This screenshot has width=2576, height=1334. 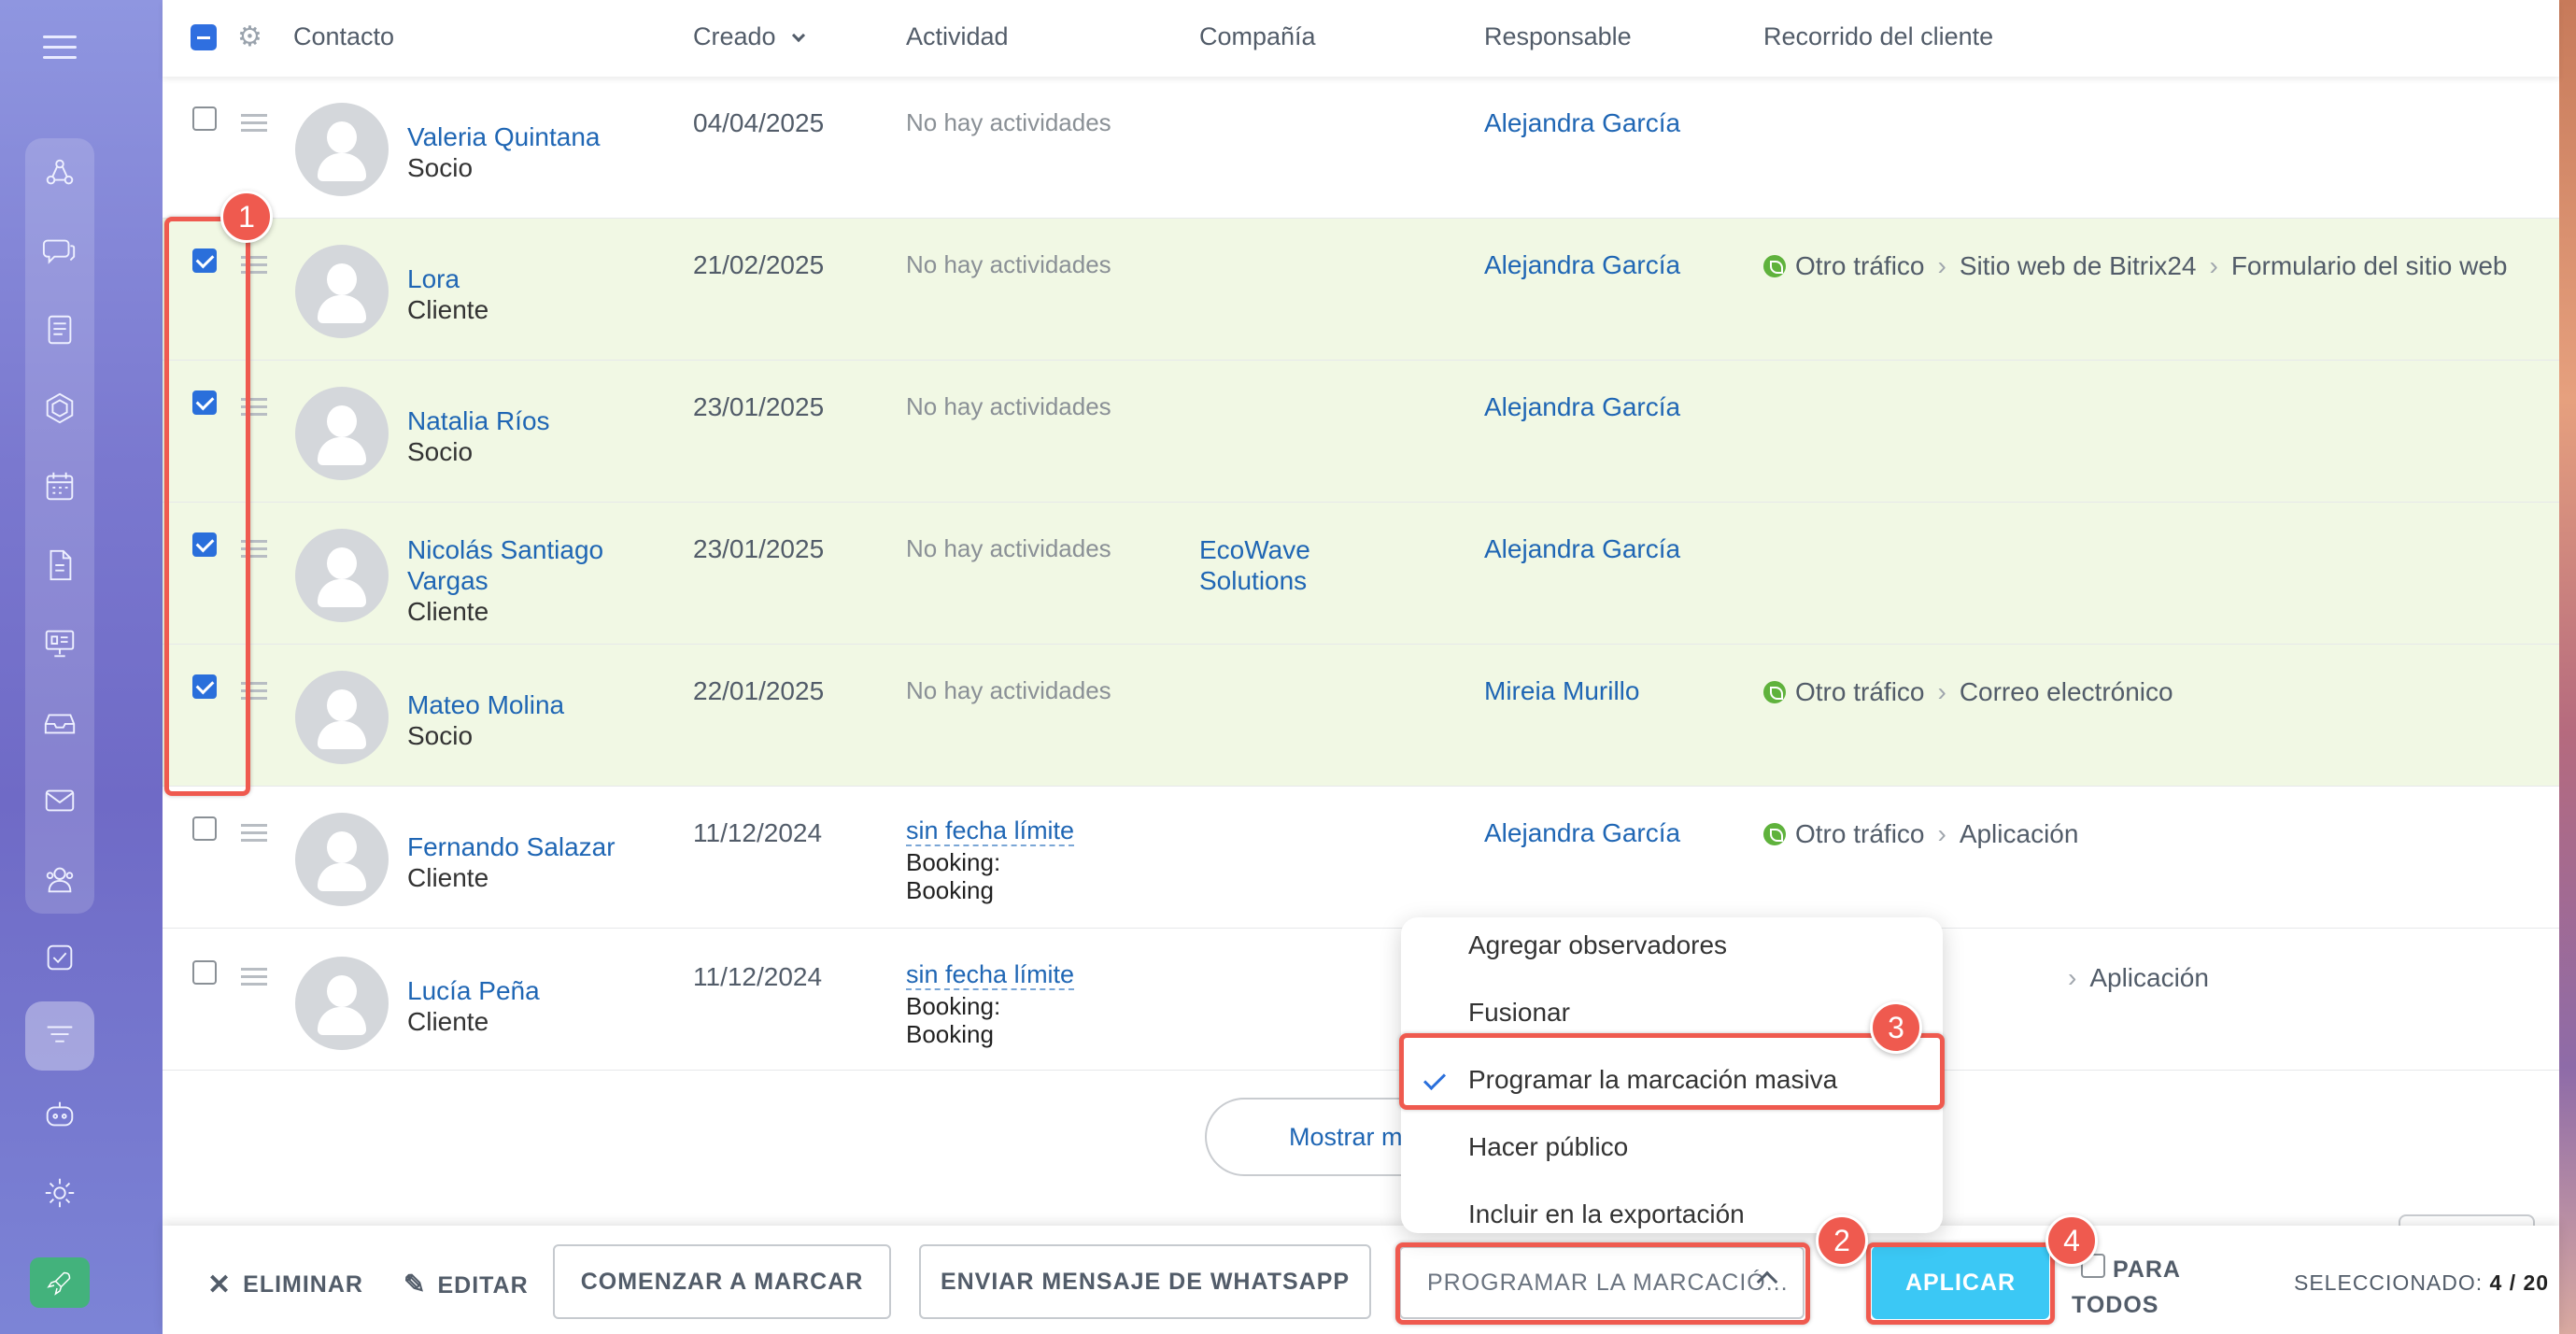 I want to click on responsible-name: Mireia Murillo, so click(x=1561, y=691).